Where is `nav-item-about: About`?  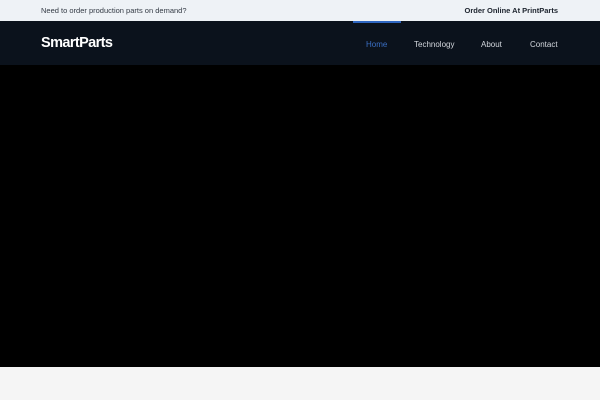 nav-item-about: About is located at coordinates (491, 44).